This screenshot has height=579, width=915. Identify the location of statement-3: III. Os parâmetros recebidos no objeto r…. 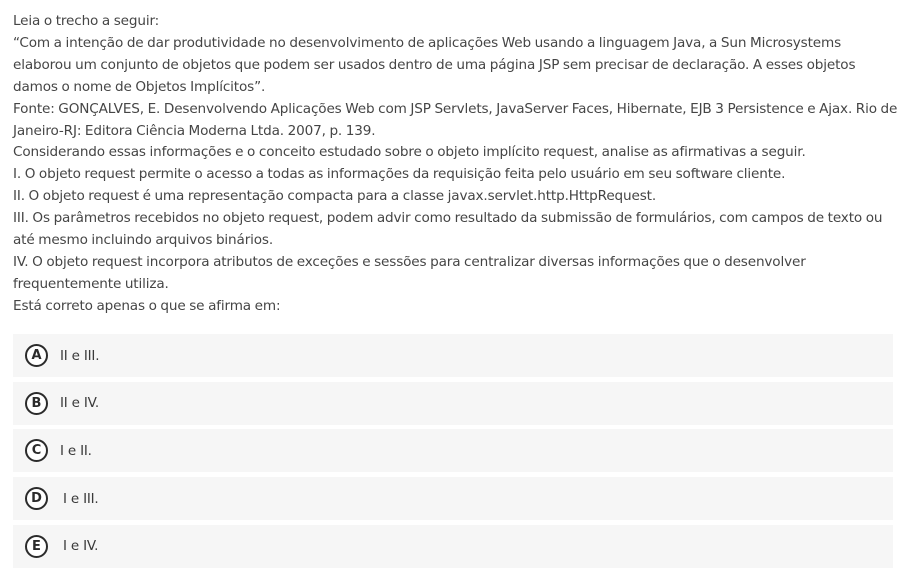
(448, 229).